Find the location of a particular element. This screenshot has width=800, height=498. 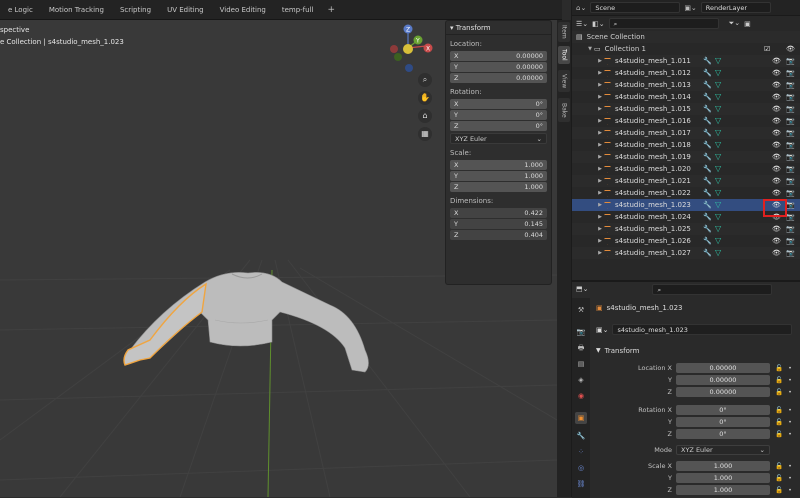

collection-row: ▼ ▭ Collection 1 ☑ 👁 is located at coordinates (686, 49).